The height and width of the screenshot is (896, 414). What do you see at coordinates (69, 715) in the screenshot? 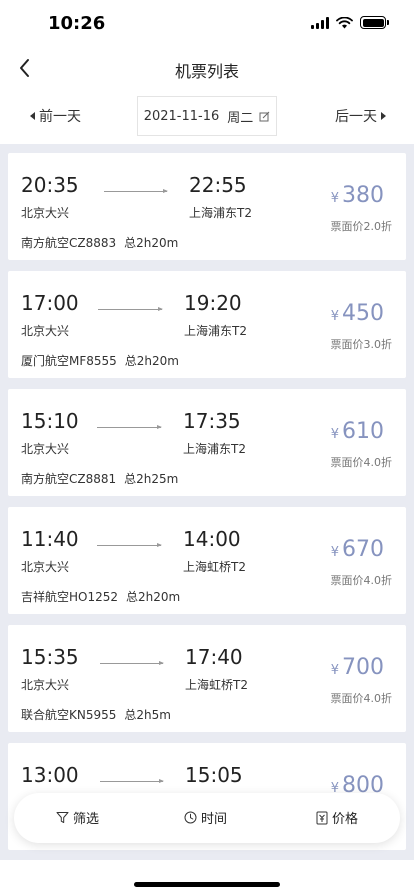
I see `flight-number: 联合航空KN5955` at bounding box center [69, 715].